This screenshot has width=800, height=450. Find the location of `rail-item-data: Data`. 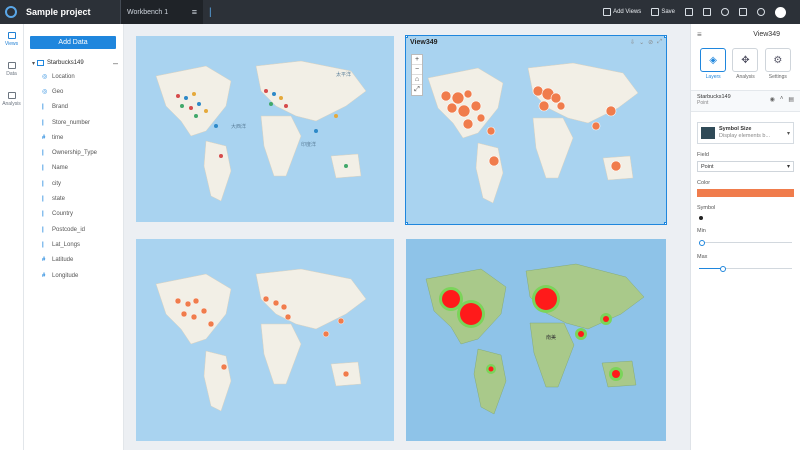

rail-item-data: Data is located at coordinates (11, 69).